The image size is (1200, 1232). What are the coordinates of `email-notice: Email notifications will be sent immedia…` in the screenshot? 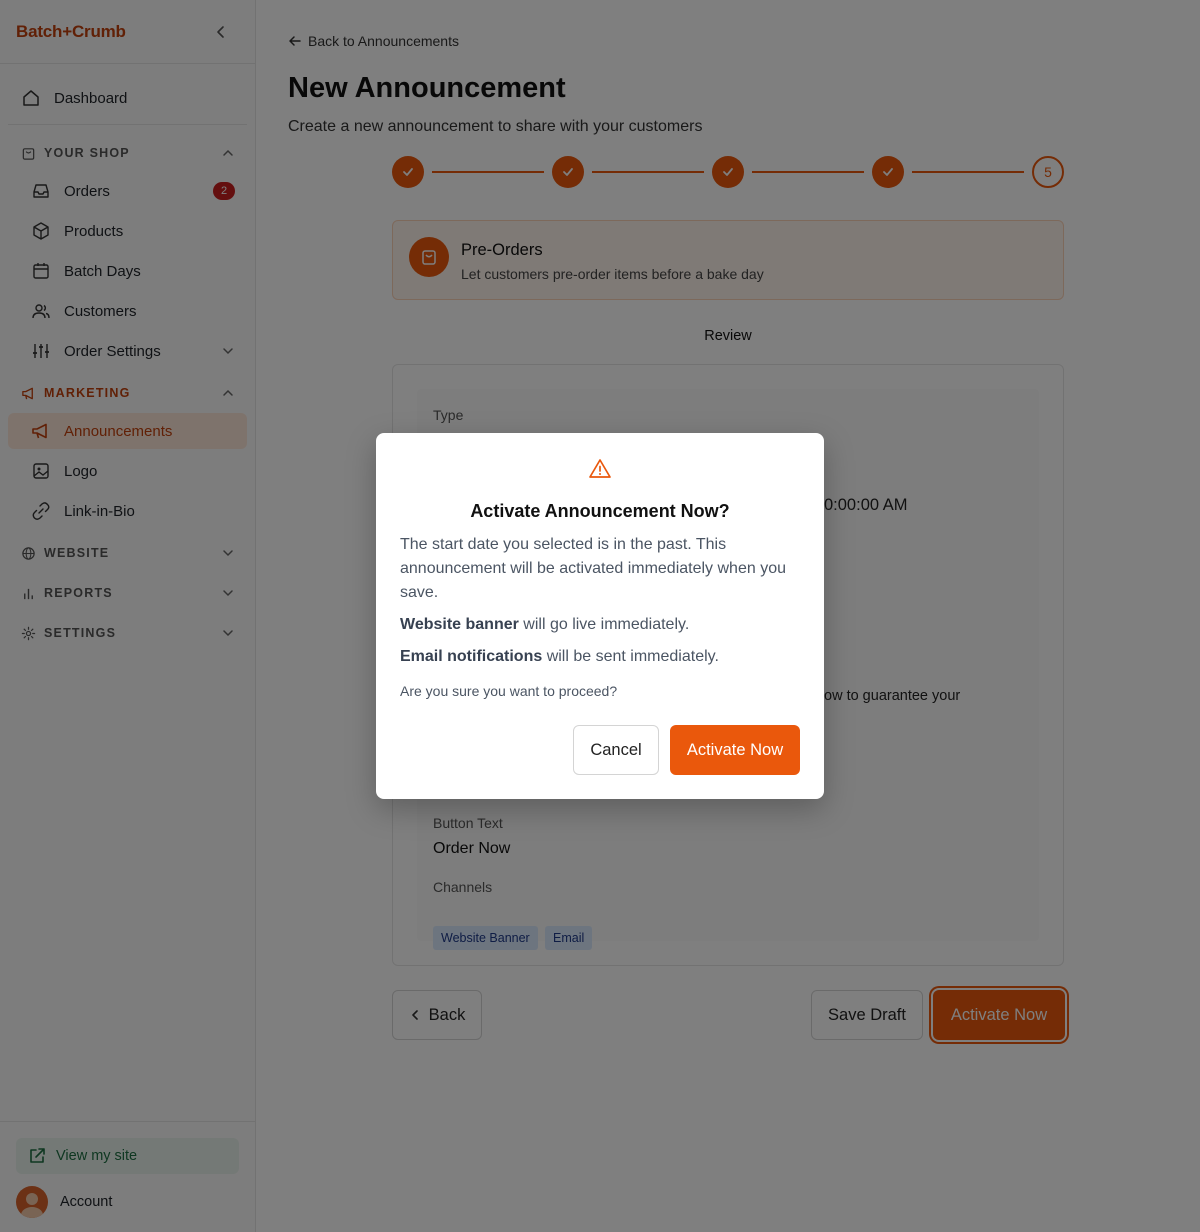 It's located at (559, 657).